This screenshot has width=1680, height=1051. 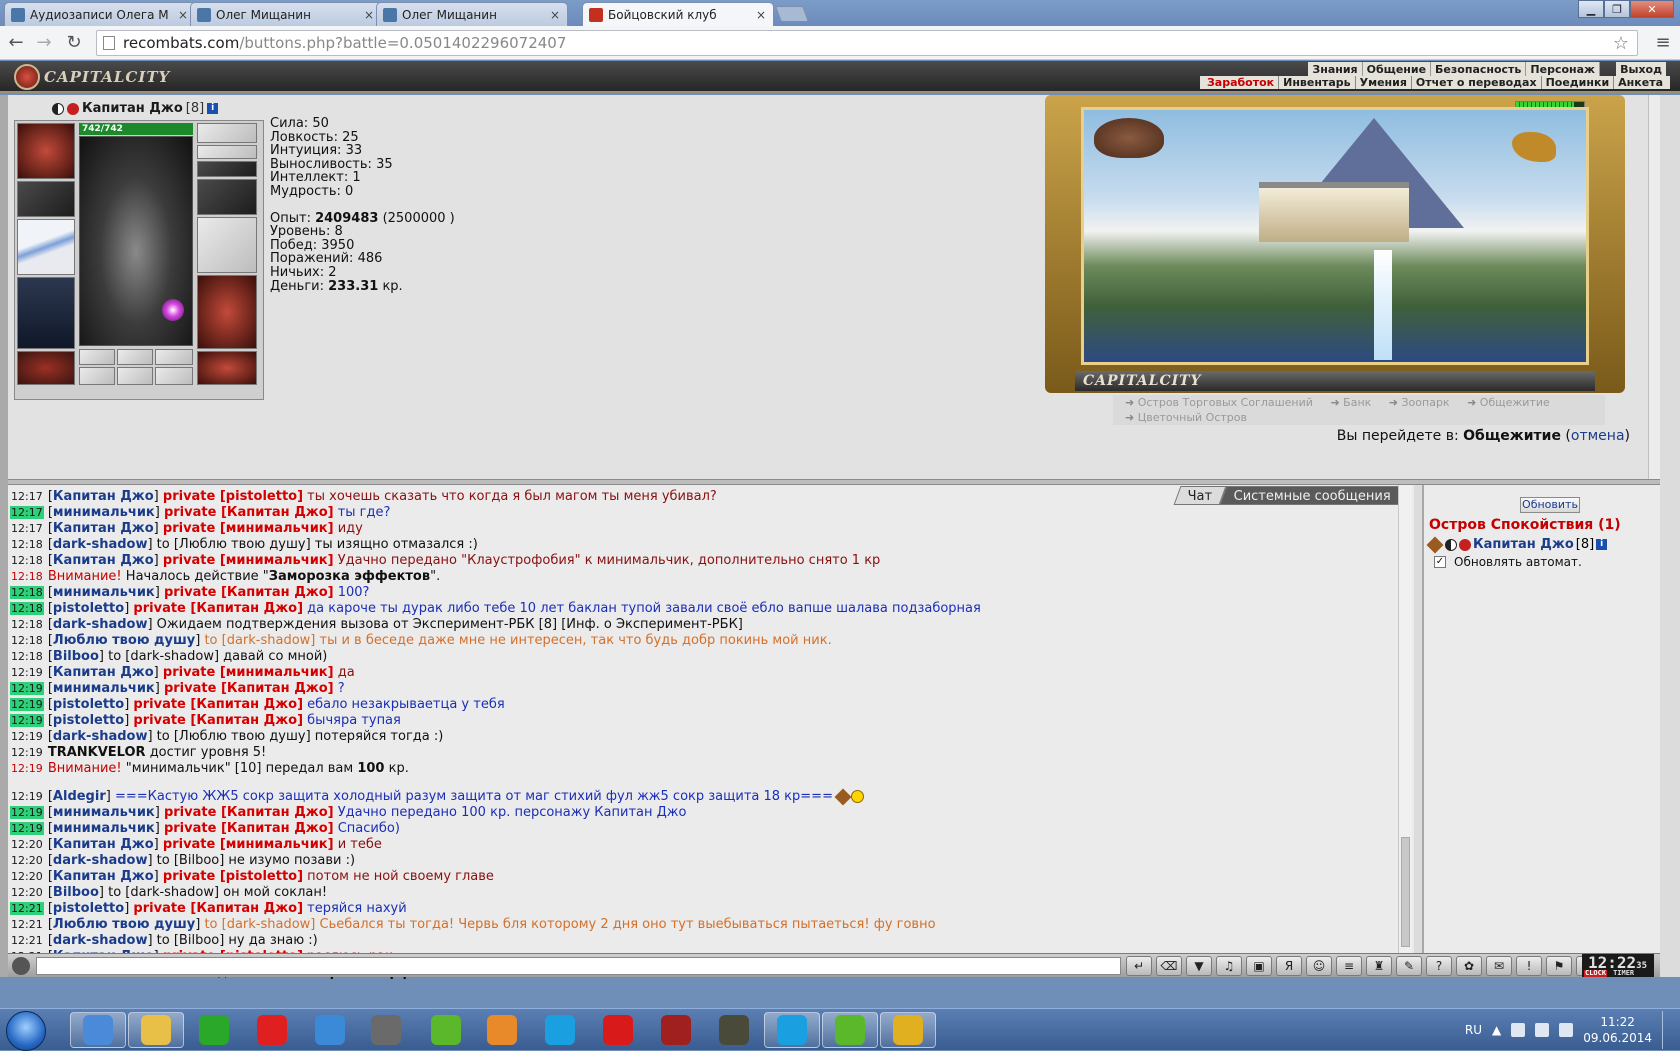 I want to click on link-dormitory: Общежитие, so click(x=1508, y=402).